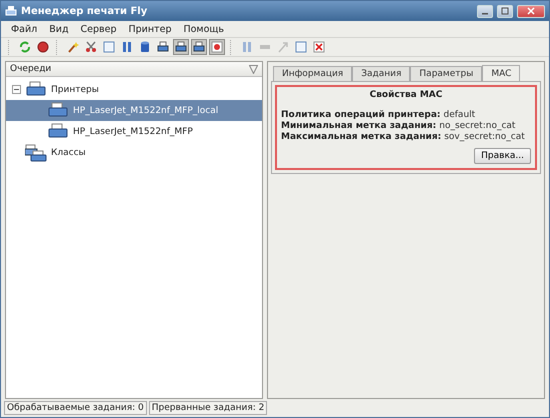  I want to click on cylinder-icon, so click(145, 47).